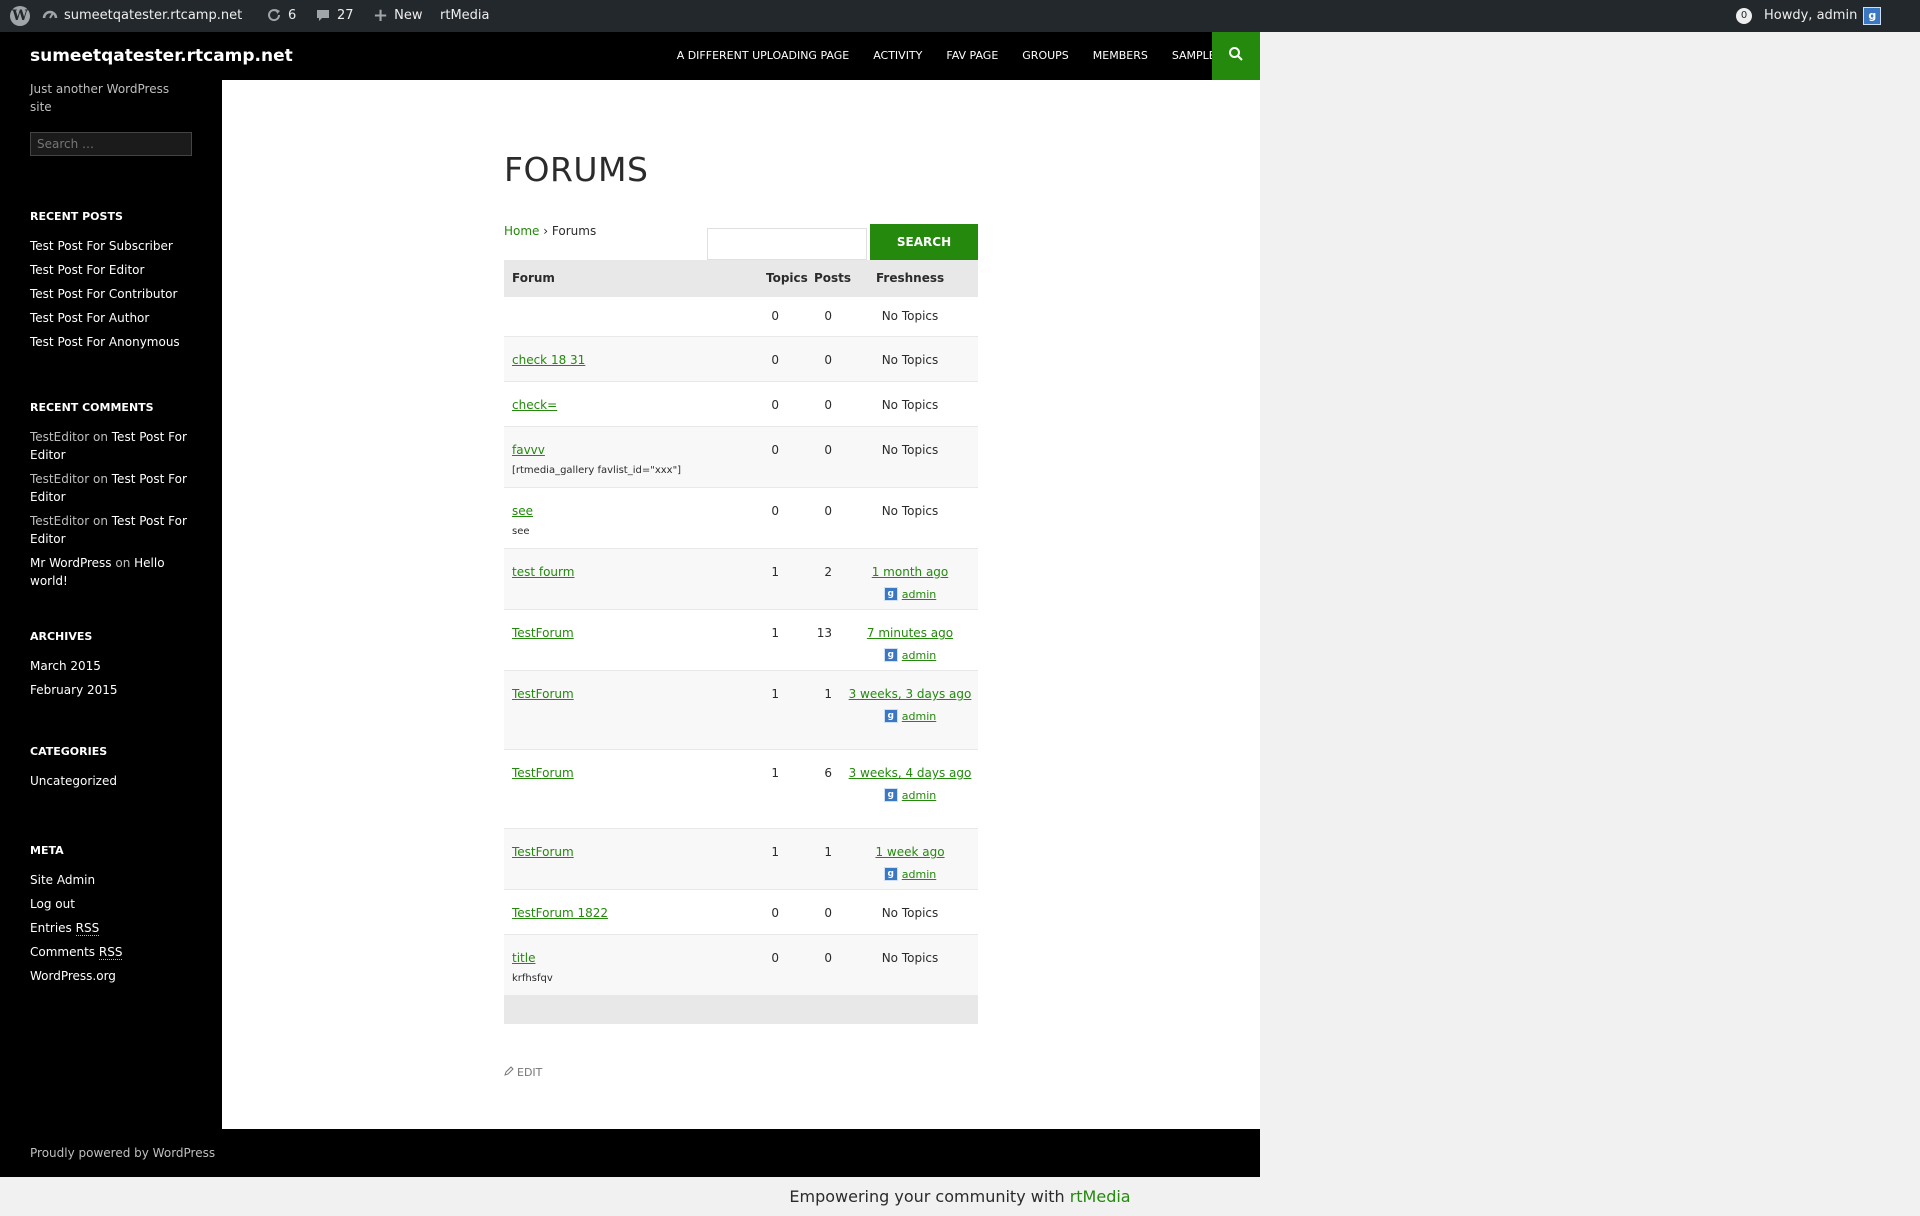 This screenshot has height=1216, width=1920. What do you see at coordinates (828, 572) in the screenshot?
I see `post-count: 2` at bounding box center [828, 572].